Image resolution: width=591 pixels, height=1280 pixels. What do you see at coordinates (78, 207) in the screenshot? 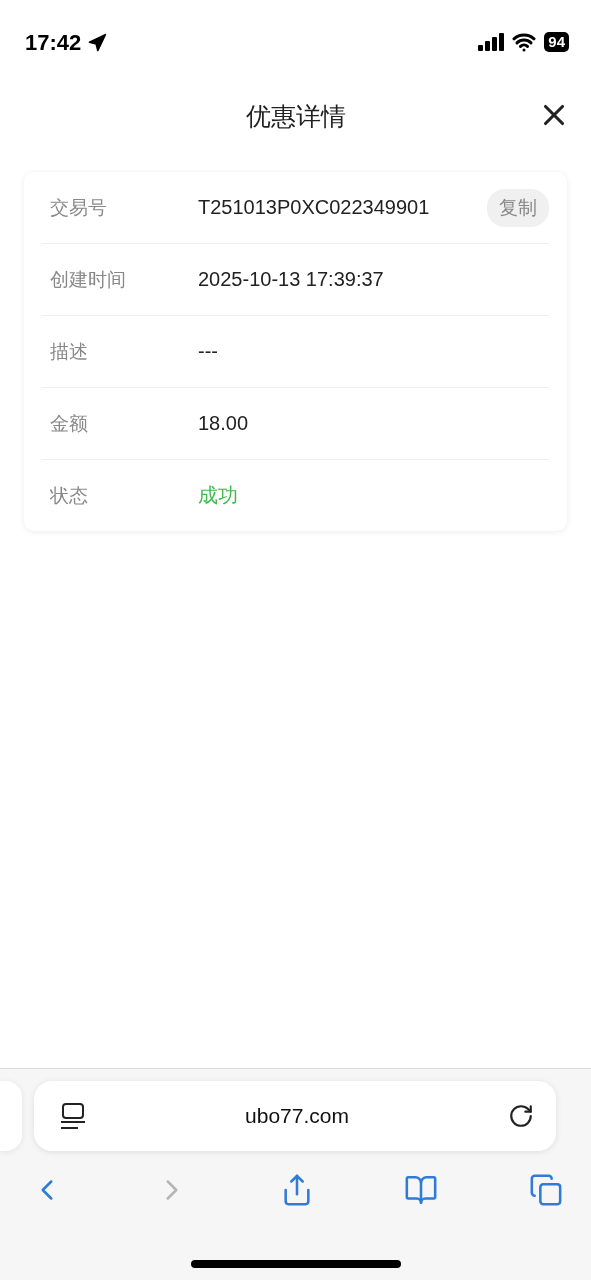
I see `detail-label: 交易号` at bounding box center [78, 207].